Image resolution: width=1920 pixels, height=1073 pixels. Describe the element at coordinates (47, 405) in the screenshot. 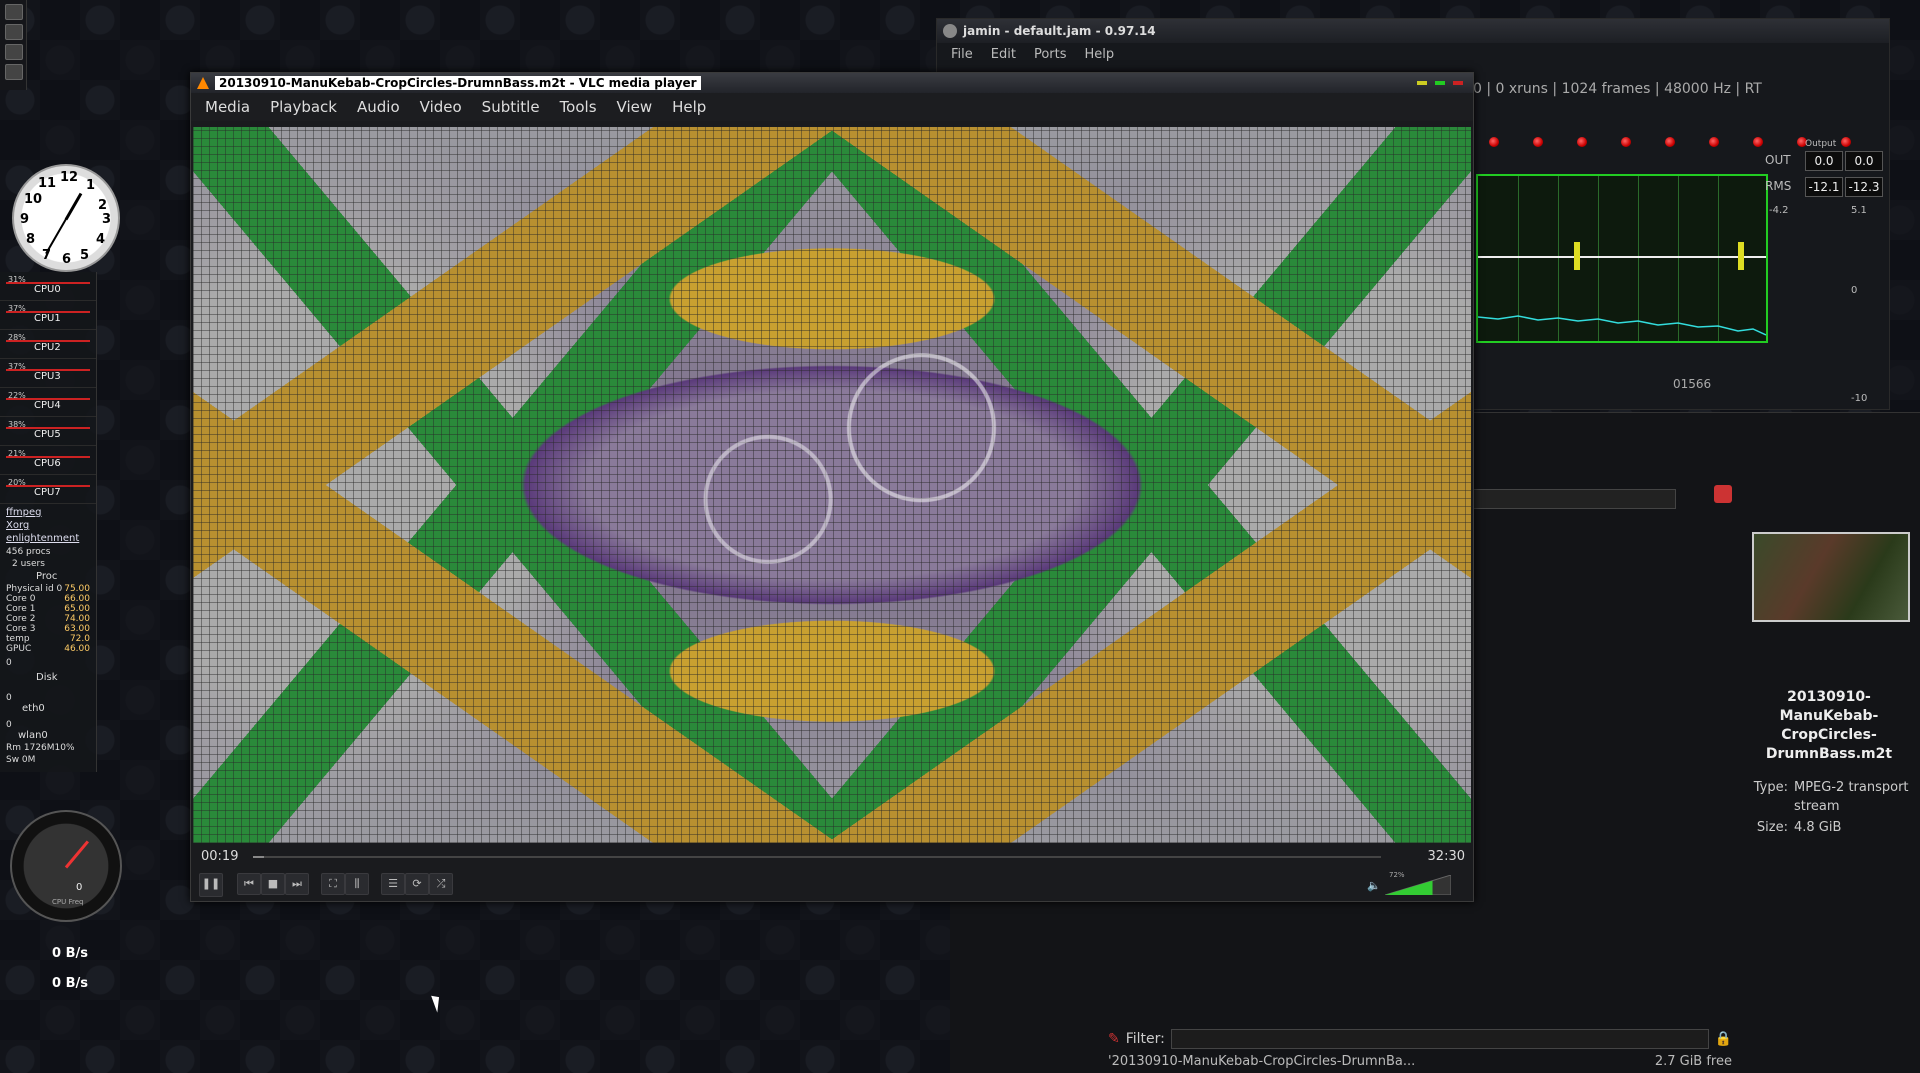

I see `cpu-label: CPU4` at that location.